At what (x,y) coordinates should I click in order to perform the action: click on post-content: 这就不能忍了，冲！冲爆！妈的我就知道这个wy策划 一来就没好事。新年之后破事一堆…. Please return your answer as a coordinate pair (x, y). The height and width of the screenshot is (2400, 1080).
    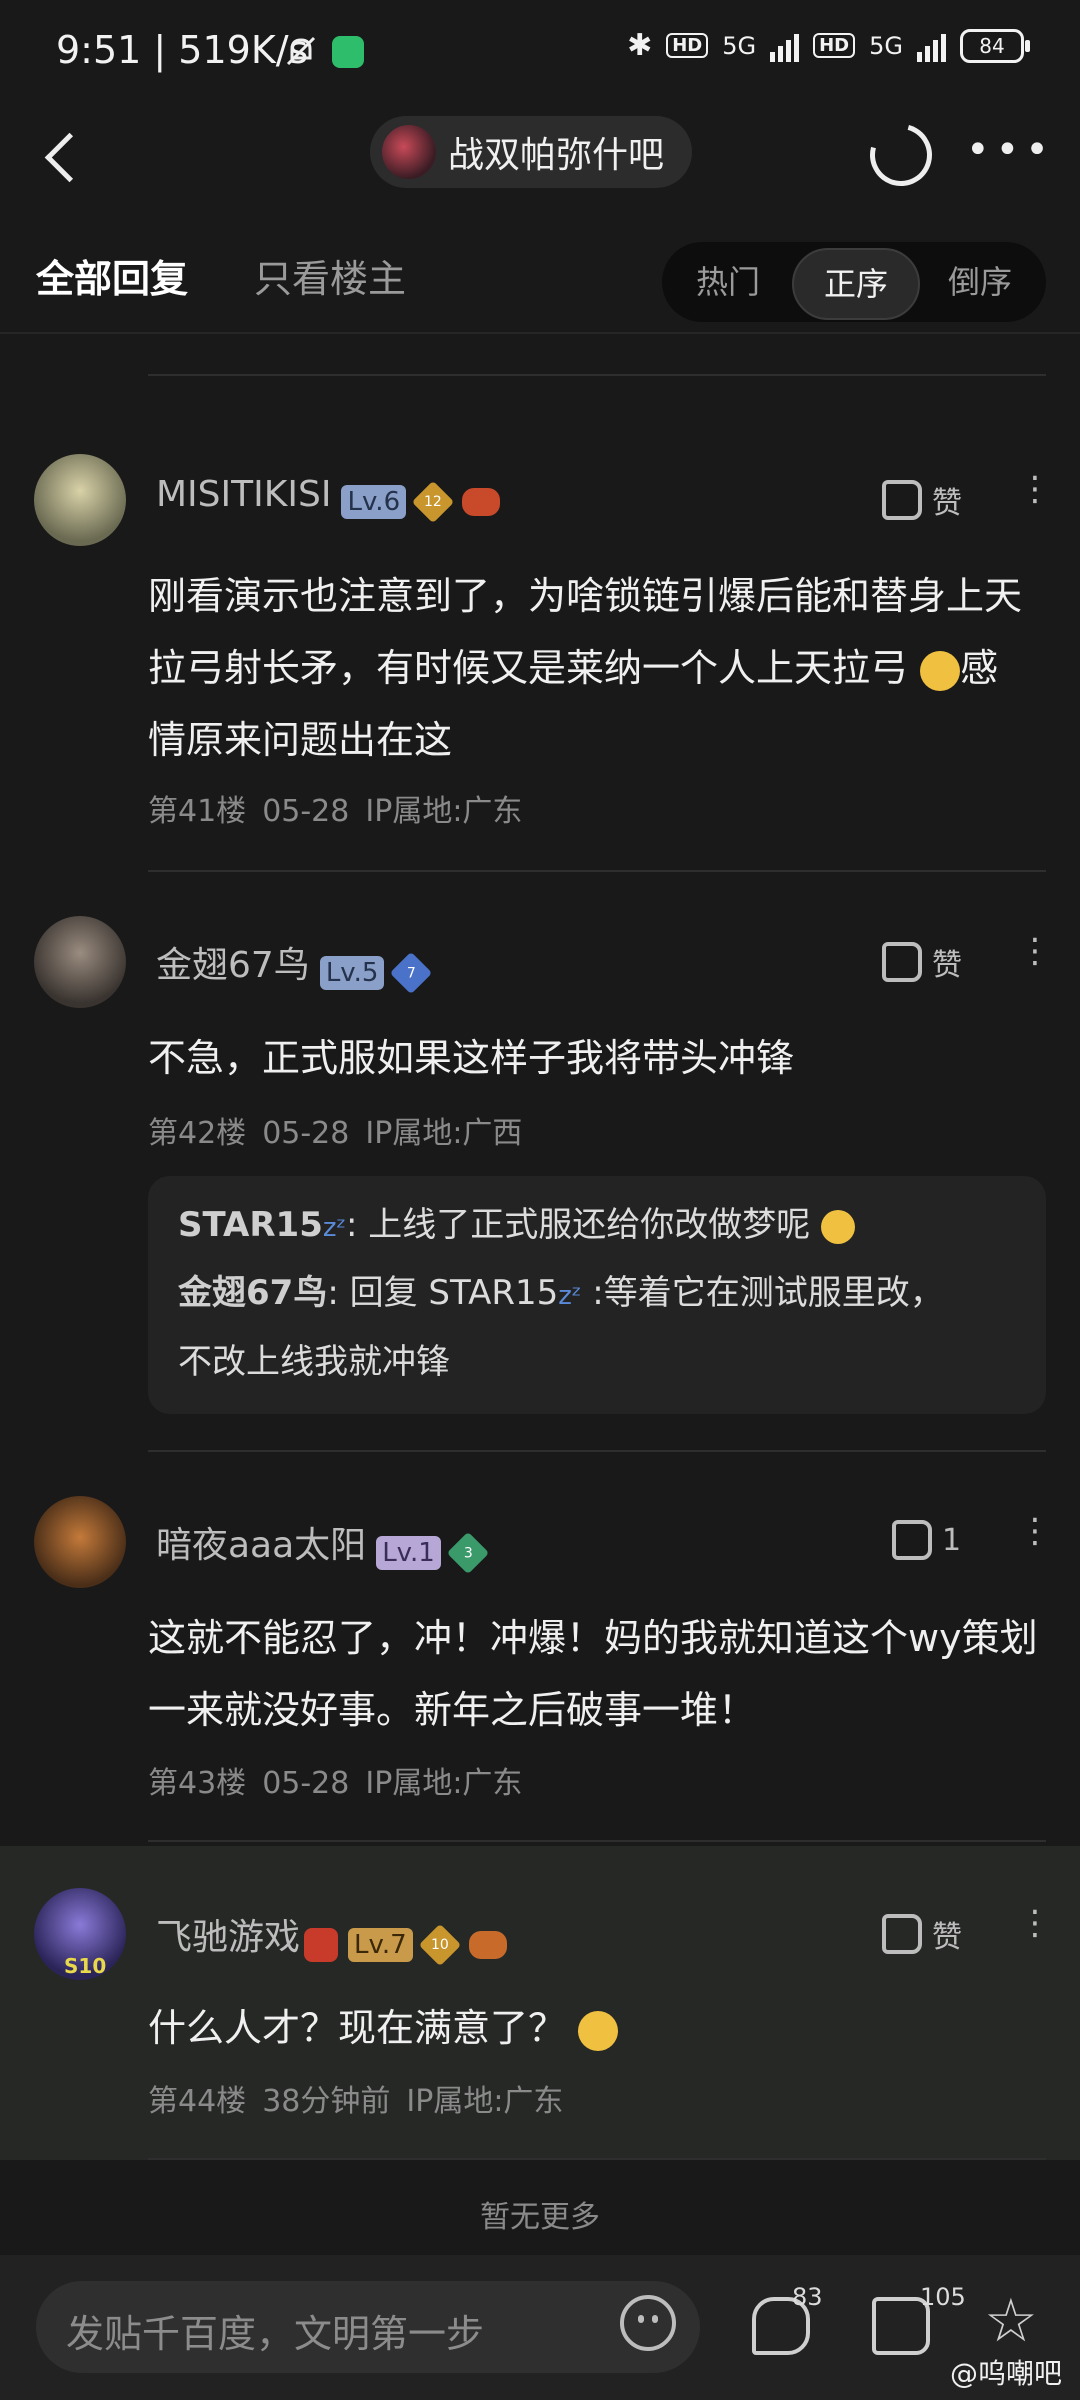
    Looking at the image, I should click on (598, 1674).